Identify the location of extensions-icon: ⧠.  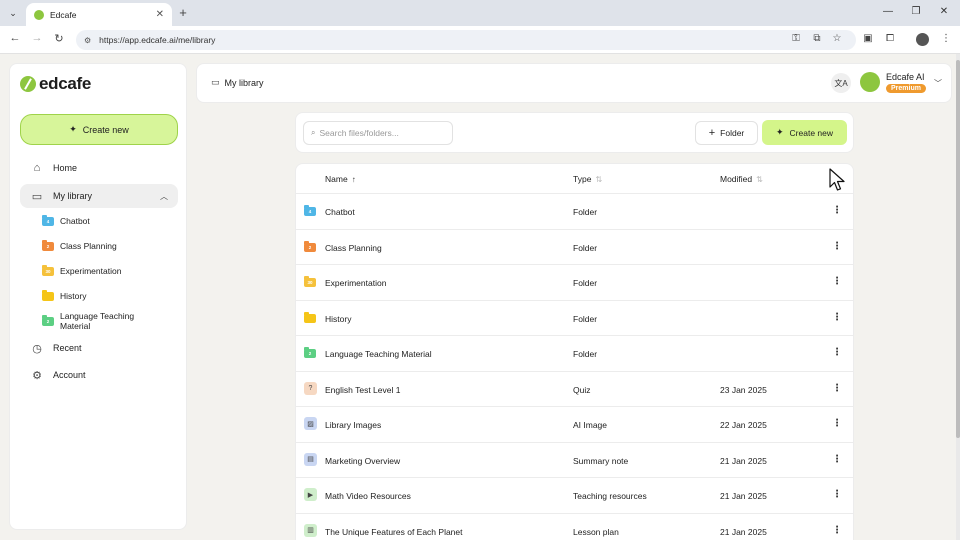
(890, 38).